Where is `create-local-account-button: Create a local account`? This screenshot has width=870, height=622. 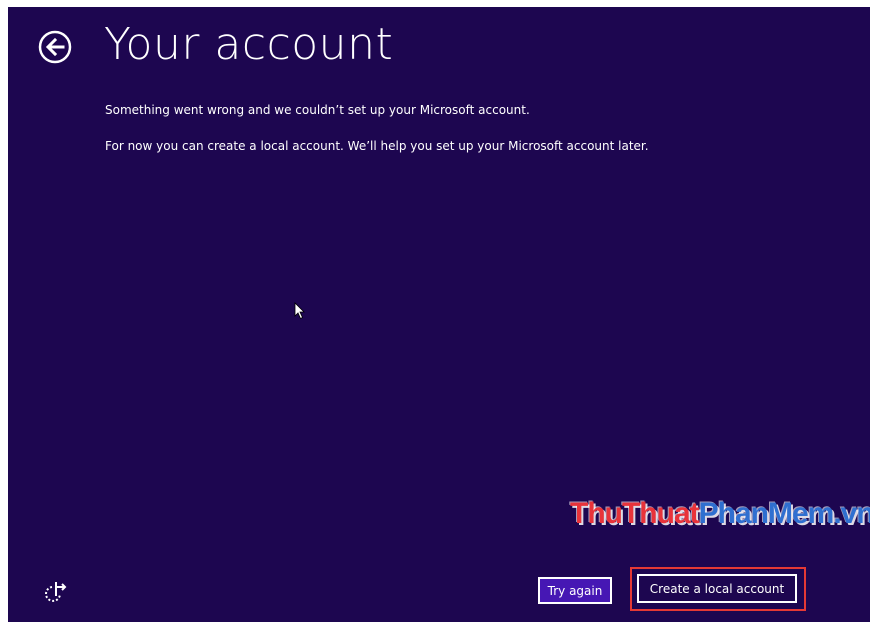
create-local-account-button: Create a local account is located at coordinates (717, 588).